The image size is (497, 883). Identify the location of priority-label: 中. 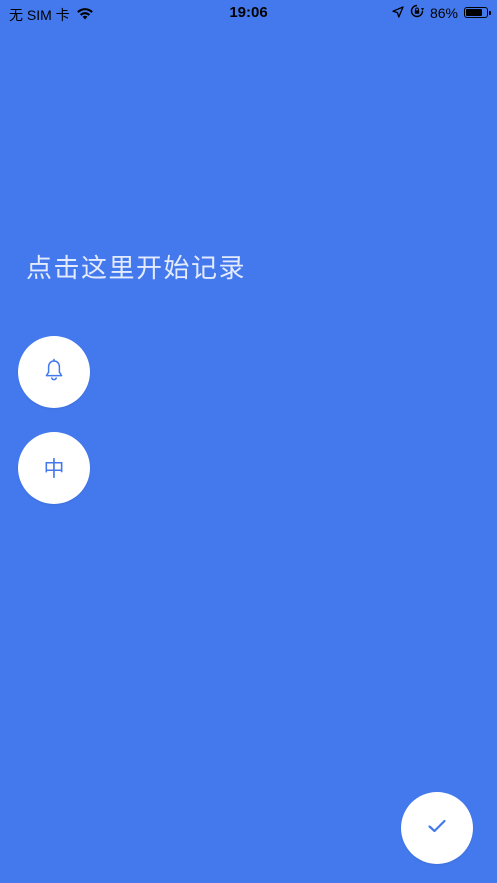
(54, 469).